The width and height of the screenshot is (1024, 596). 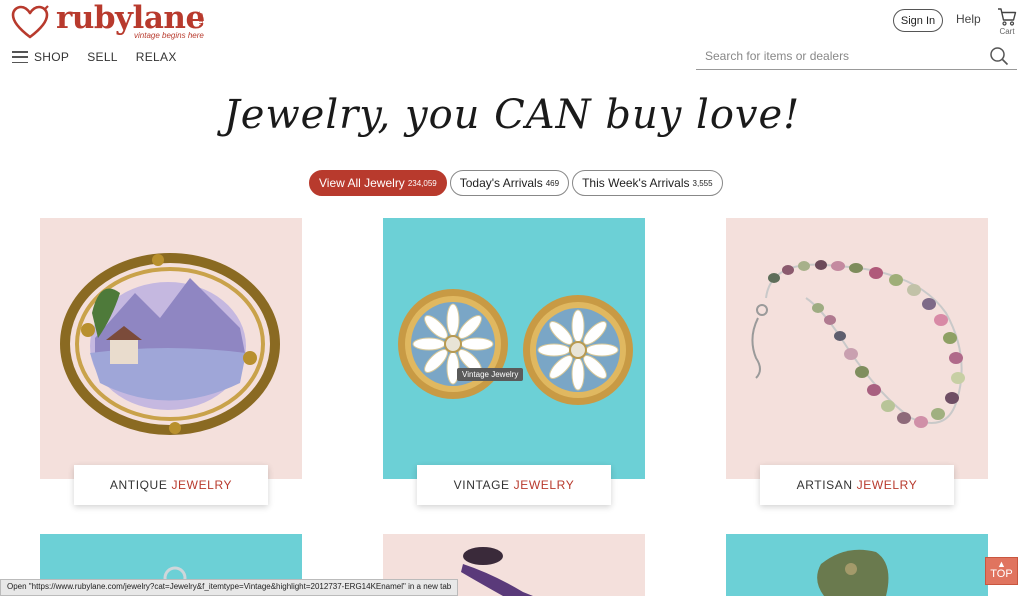 What do you see at coordinates (501, 183) in the screenshot?
I see `pill-label: Today's Arrivals` at bounding box center [501, 183].